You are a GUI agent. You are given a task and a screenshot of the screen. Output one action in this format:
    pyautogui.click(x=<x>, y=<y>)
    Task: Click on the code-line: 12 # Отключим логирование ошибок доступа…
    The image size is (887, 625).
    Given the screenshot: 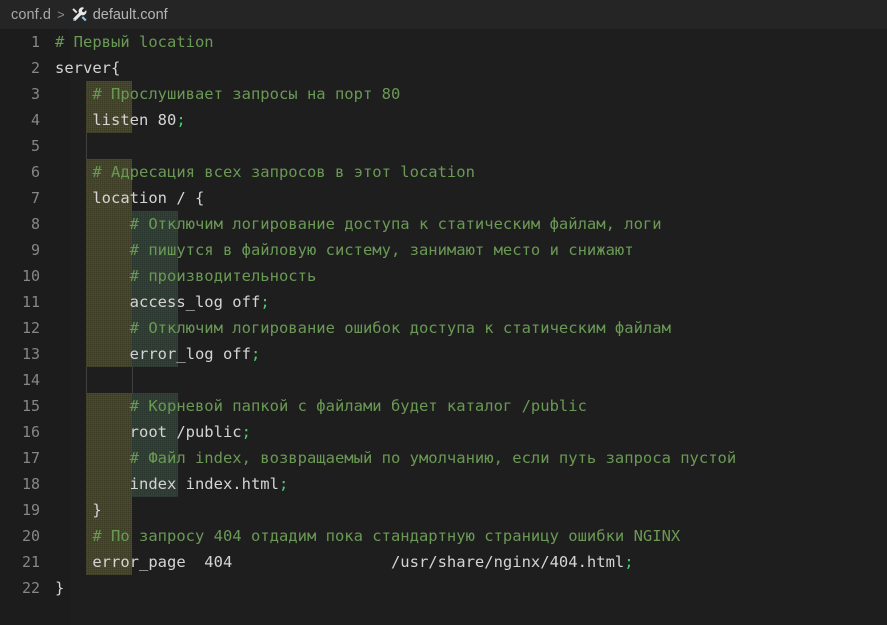 What is the action you would take?
    pyautogui.click(x=443, y=328)
    